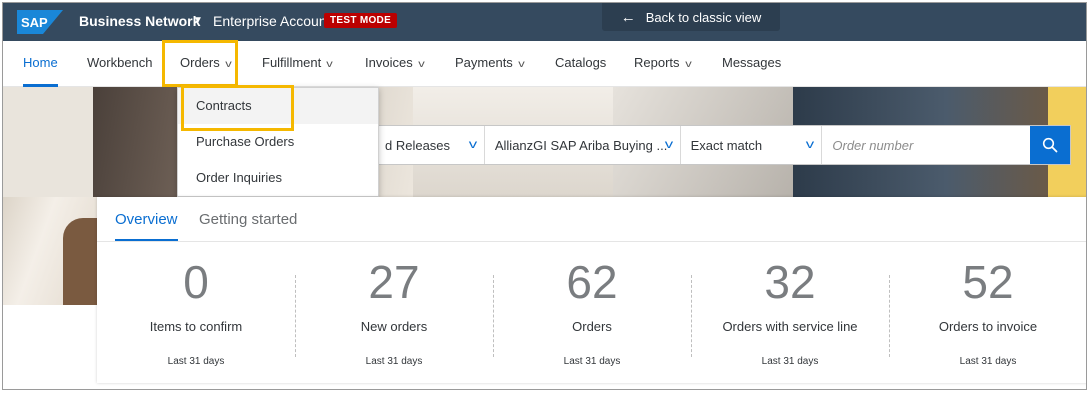 This screenshot has width=1090, height=393. What do you see at coordinates (790, 326) in the screenshot?
I see `stat-label: Orders with service line` at bounding box center [790, 326].